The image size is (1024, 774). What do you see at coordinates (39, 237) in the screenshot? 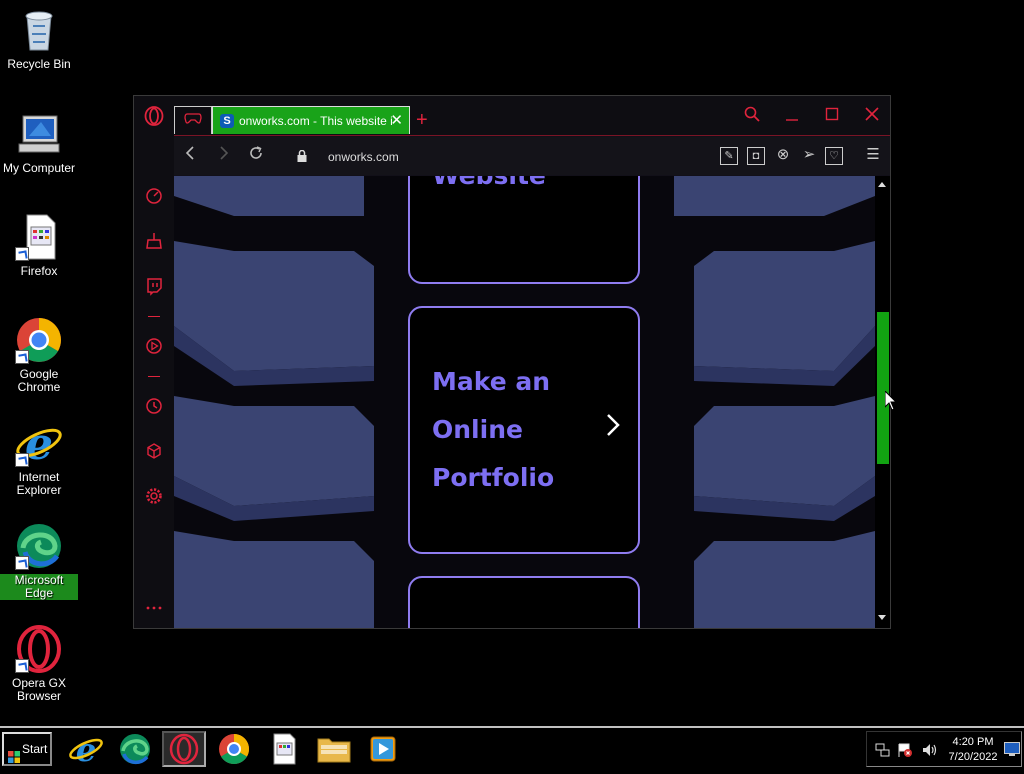
I see `document-file-icon` at bounding box center [39, 237].